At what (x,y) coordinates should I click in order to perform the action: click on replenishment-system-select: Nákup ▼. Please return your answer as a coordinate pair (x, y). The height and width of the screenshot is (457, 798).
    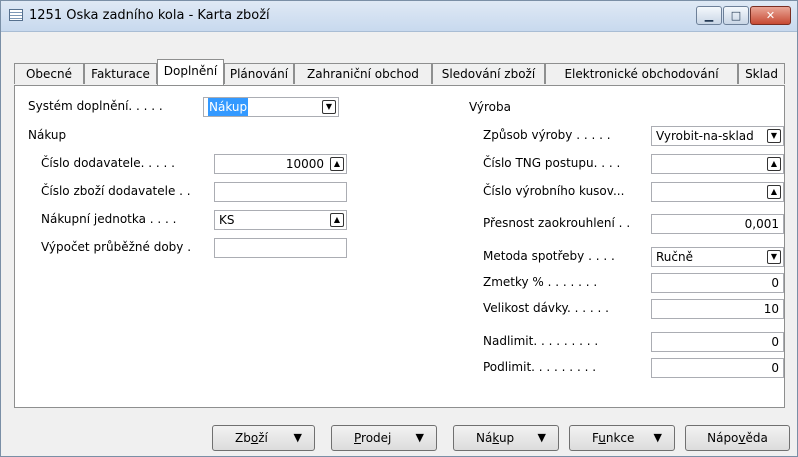
    Looking at the image, I should click on (271, 107).